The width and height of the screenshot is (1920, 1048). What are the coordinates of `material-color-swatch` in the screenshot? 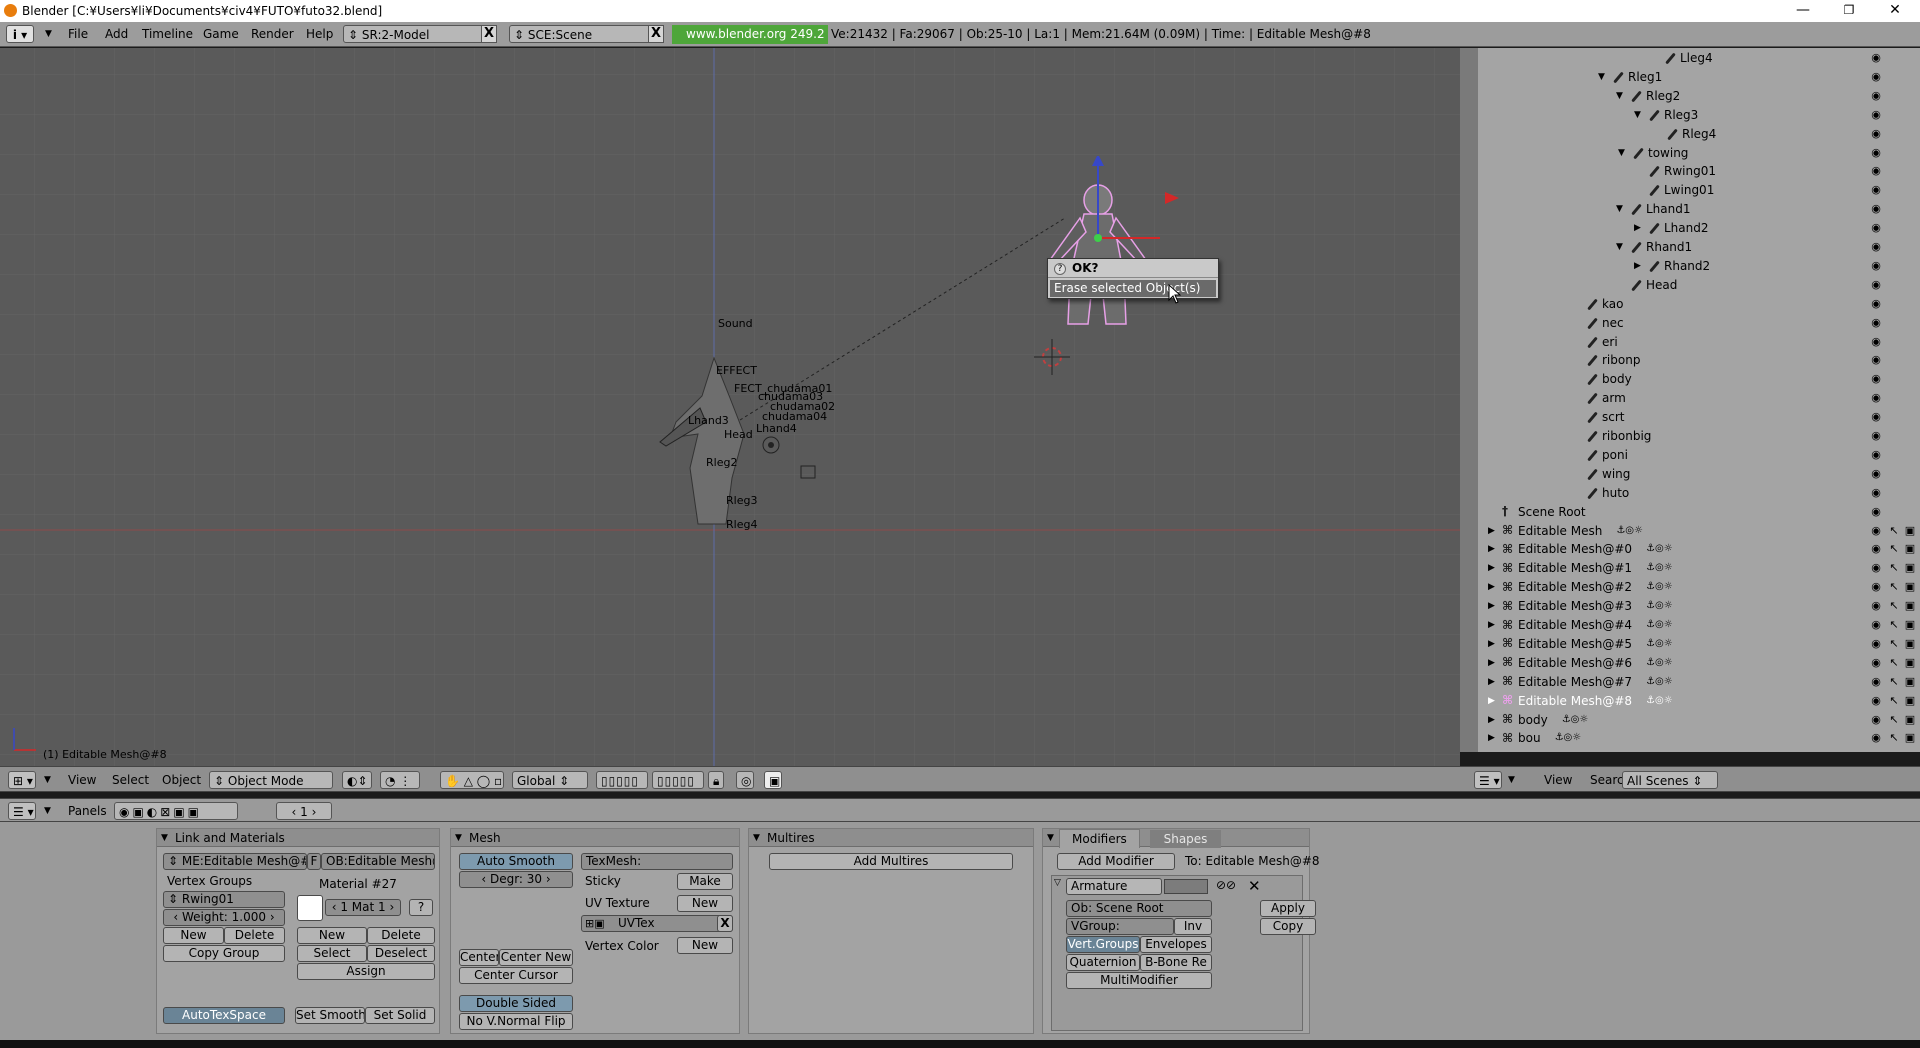 It's located at (310, 908).